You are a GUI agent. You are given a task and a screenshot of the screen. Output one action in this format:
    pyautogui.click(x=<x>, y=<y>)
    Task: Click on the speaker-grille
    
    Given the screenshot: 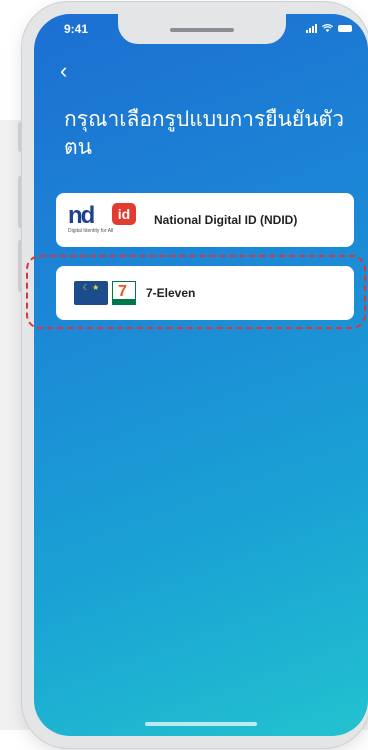 What is the action you would take?
    pyautogui.click(x=202, y=30)
    